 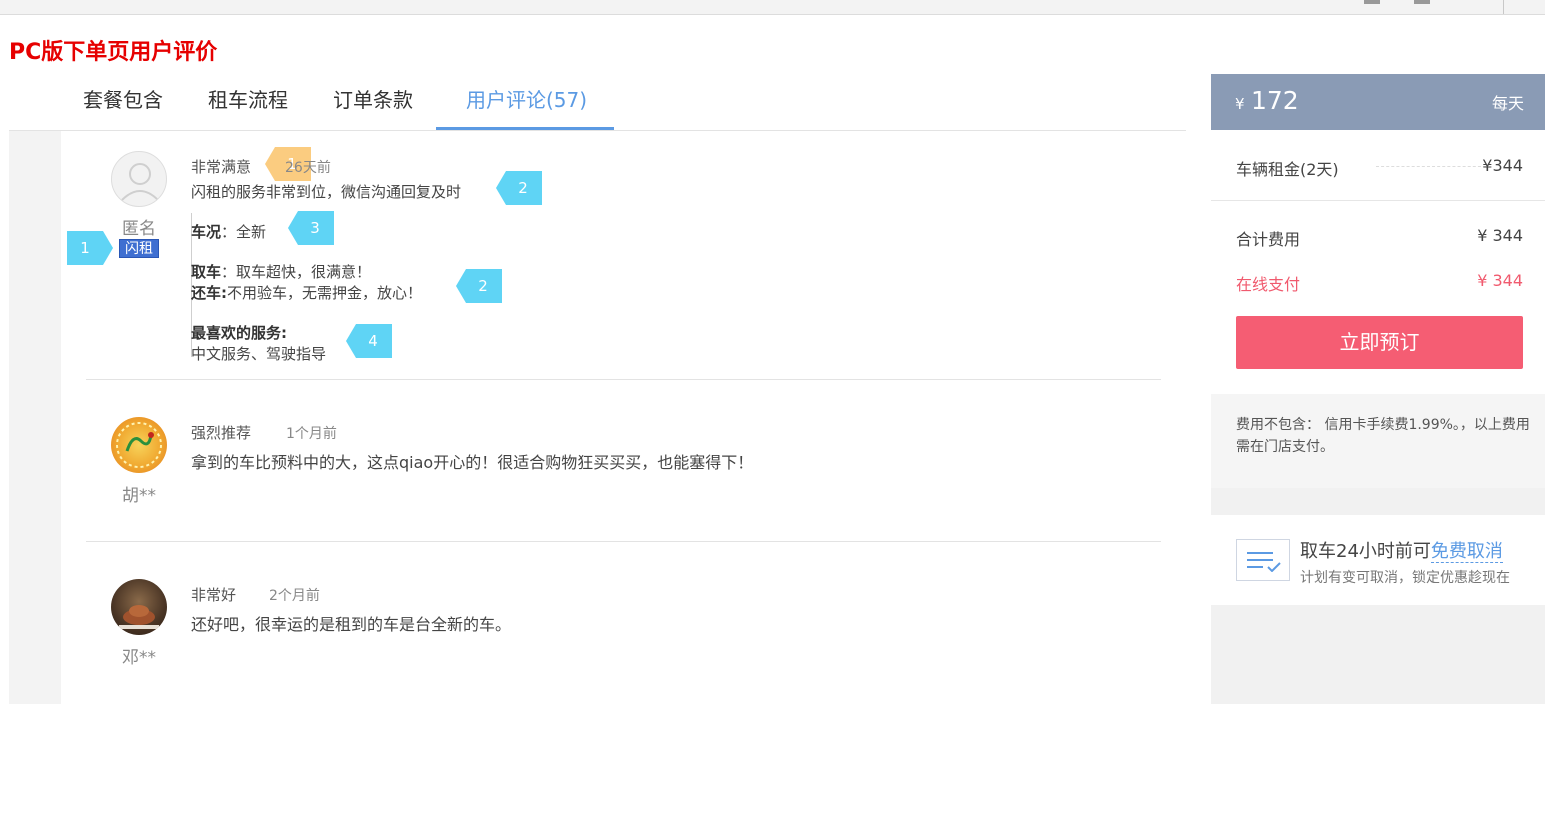 I want to click on online-pay-label: 在线支付, so click(x=1268, y=284).